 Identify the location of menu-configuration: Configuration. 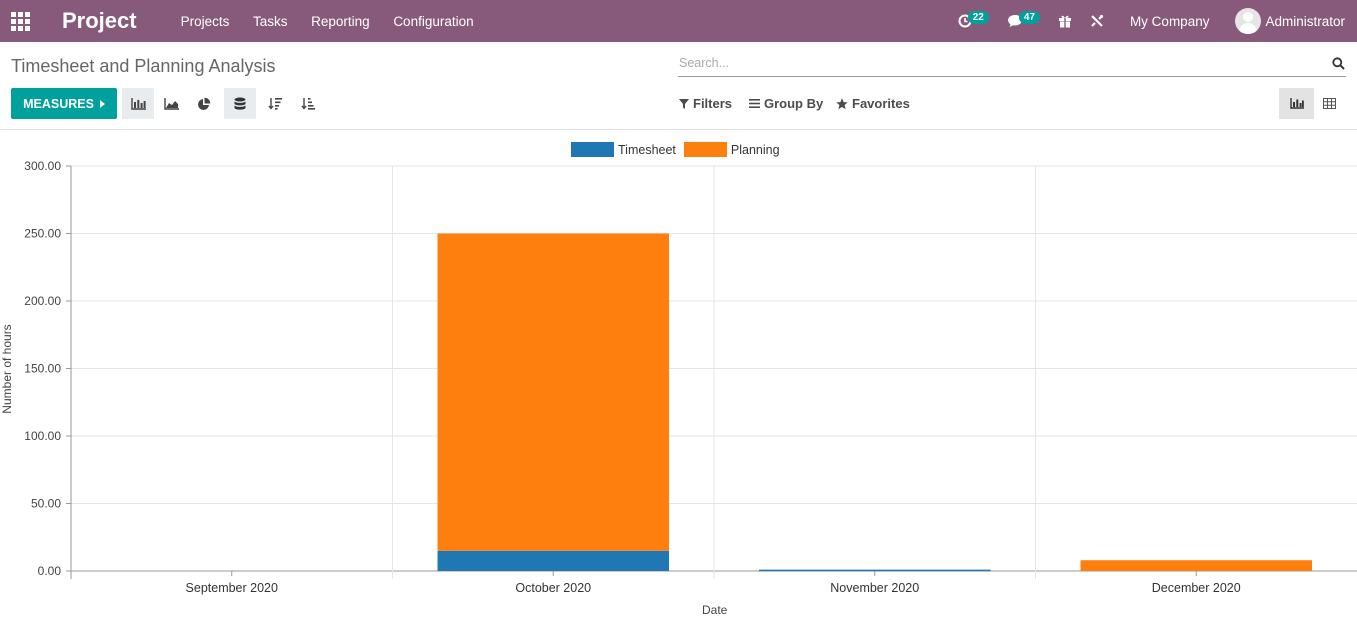
(433, 21).